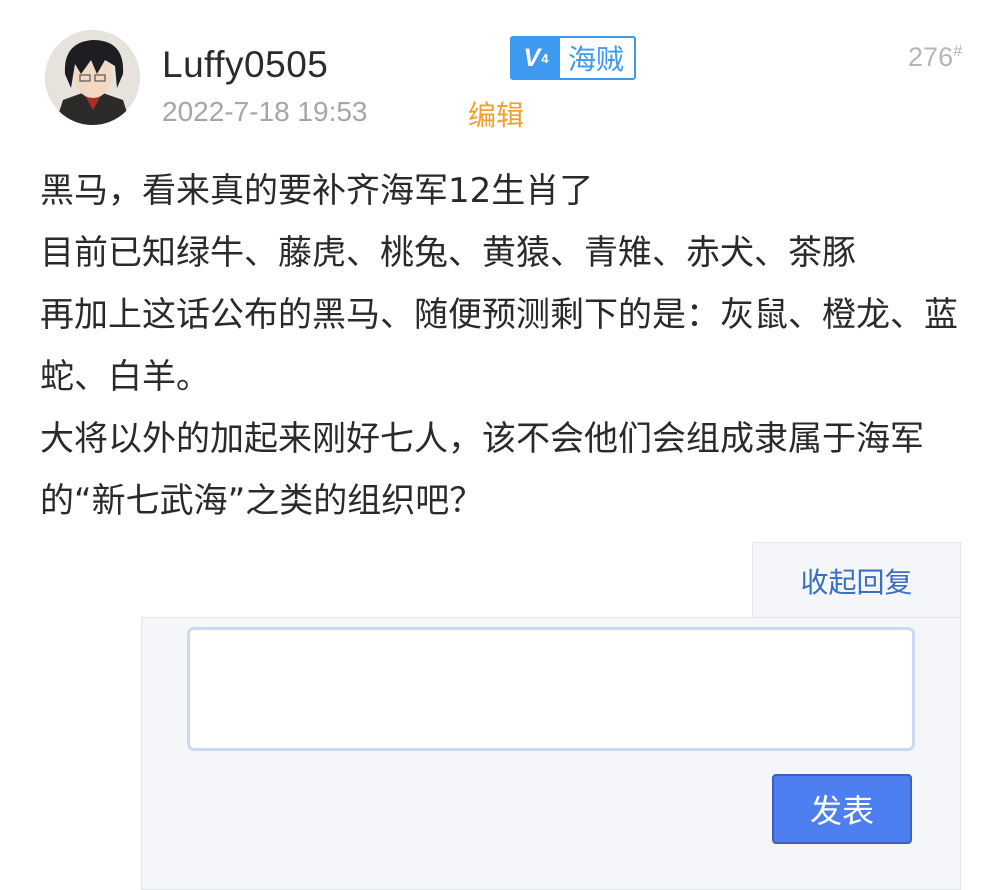 This screenshot has height=890, width=1000. Describe the element at coordinates (265, 111) in the screenshot. I see `post-date: 2022-7-18 19:53` at that location.